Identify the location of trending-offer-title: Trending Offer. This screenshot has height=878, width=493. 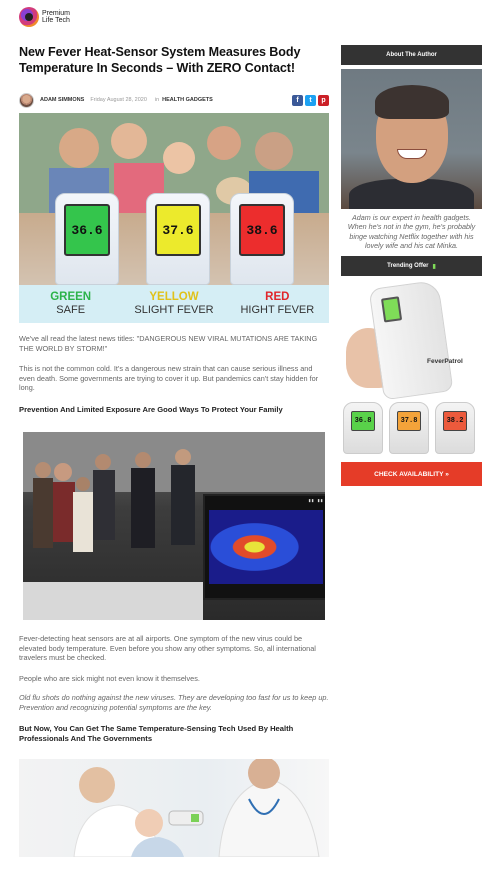
(408, 266).